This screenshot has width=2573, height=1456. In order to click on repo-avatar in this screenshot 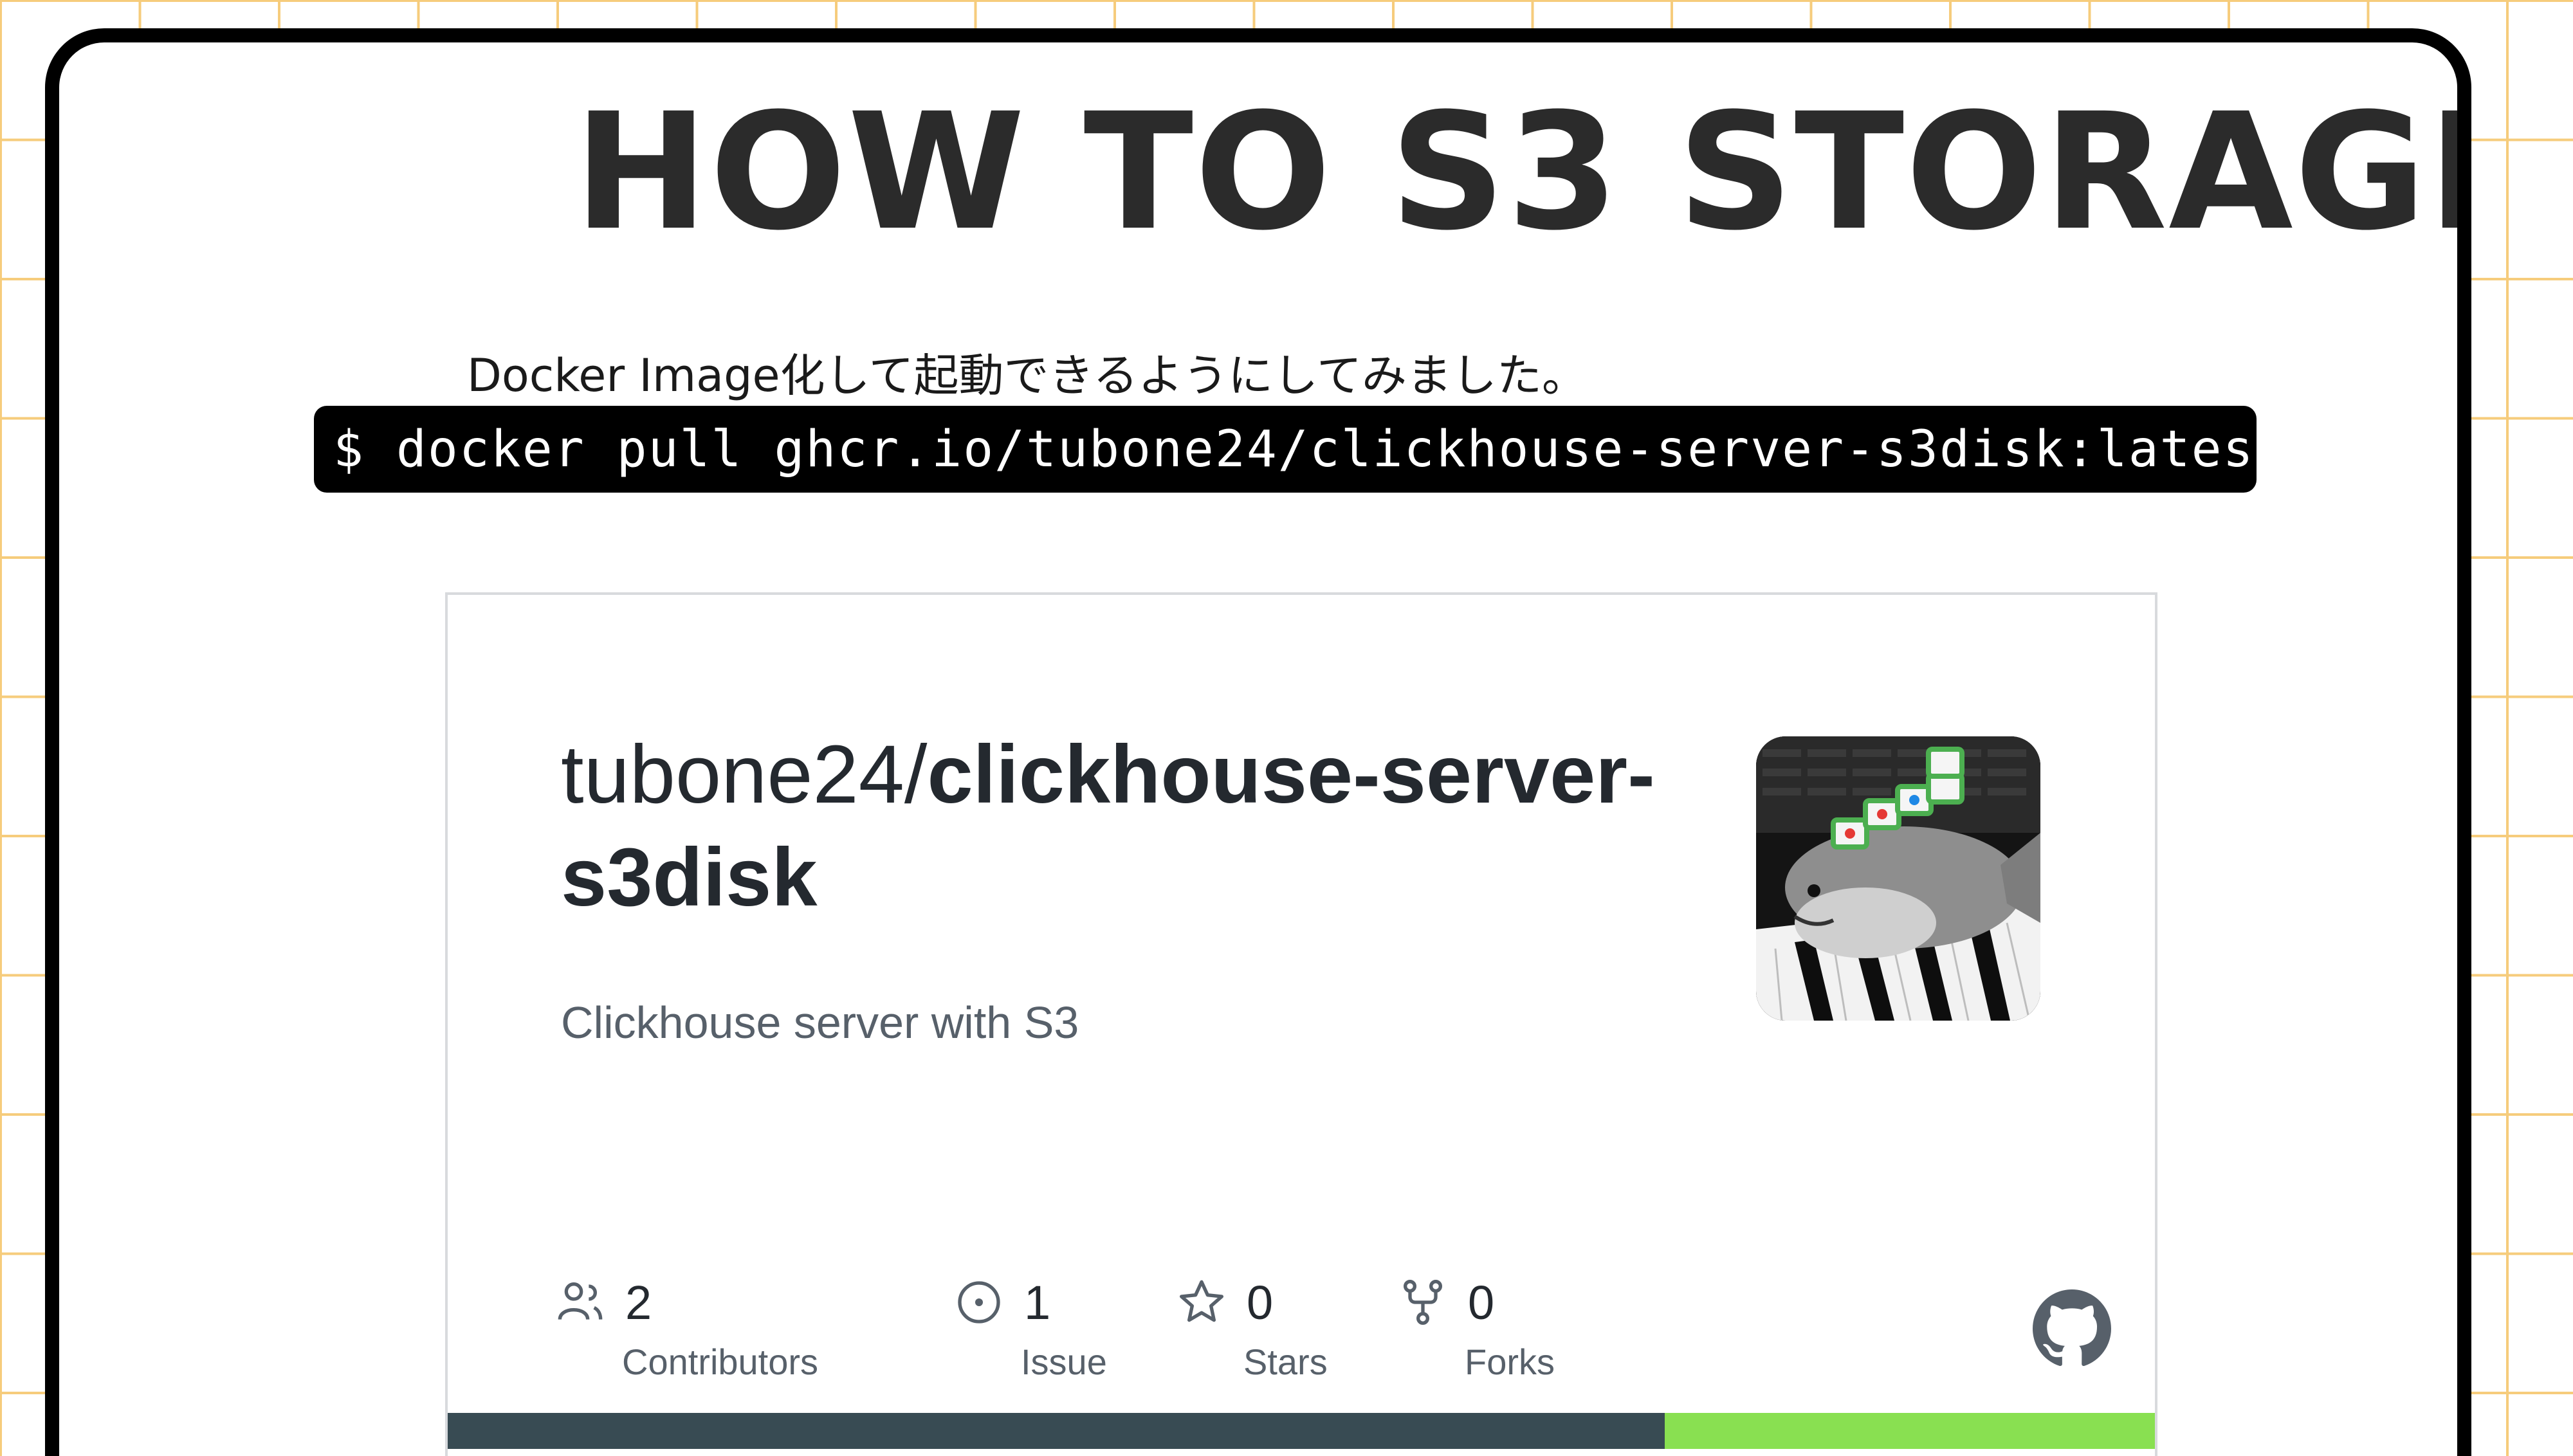, I will do `click(1898, 878)`.